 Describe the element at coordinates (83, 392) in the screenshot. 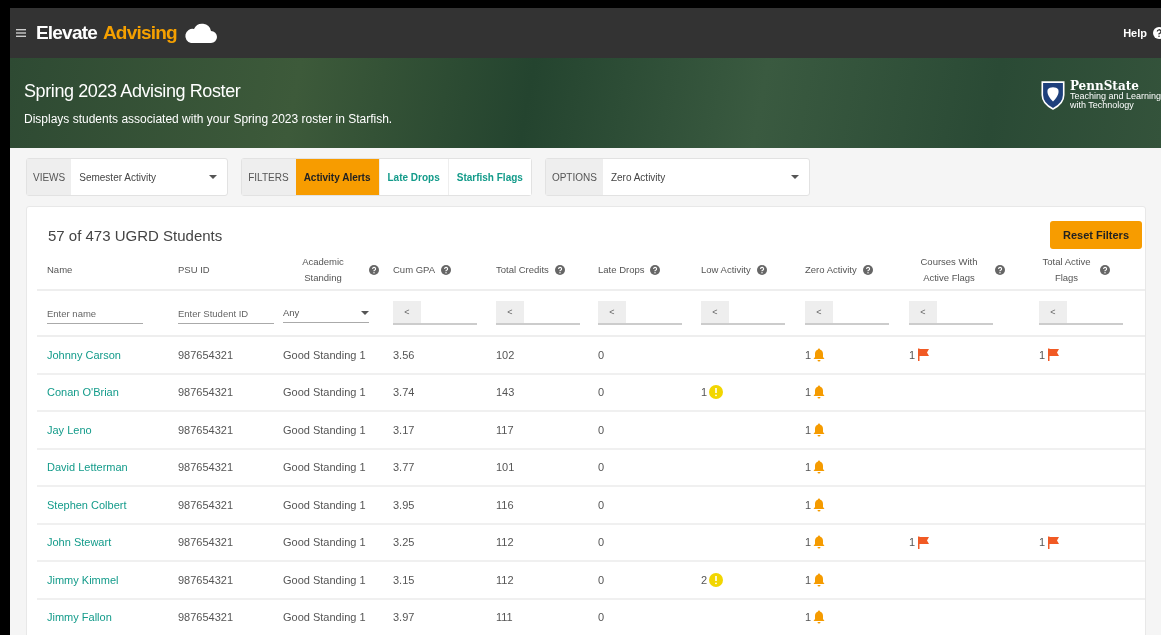

I see `student-name-link: Conan O'Brian` at that location.